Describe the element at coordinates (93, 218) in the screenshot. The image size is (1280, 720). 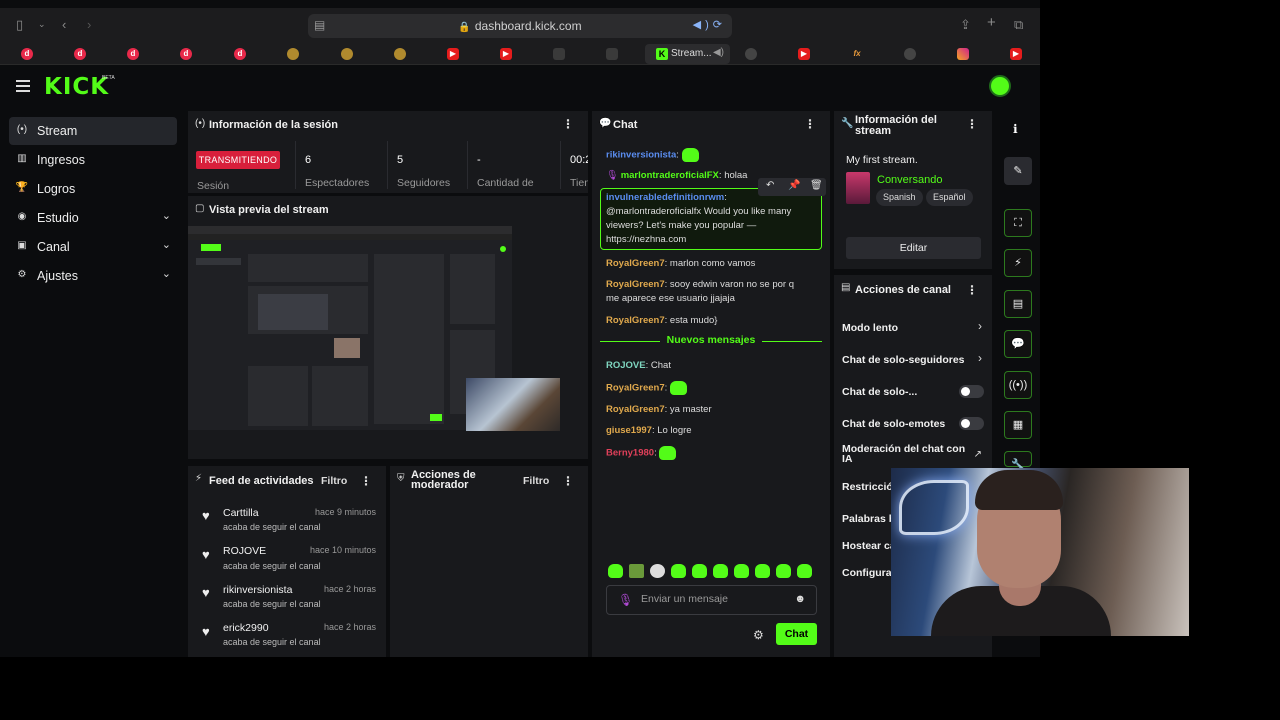
I see `sidebar-item-estudio: ◉ Estudio ⌄` at that location.